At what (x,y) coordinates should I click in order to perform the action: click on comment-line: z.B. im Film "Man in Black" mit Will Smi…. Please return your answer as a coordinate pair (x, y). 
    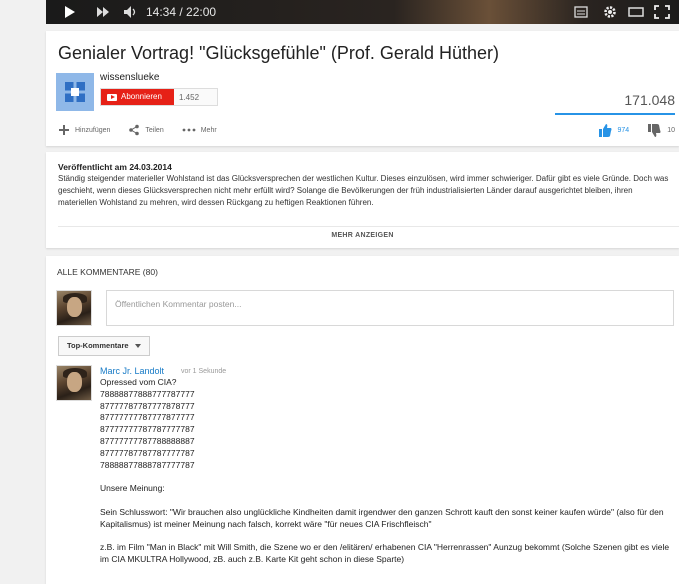
    Looking at the image, I should click on (386, 553).